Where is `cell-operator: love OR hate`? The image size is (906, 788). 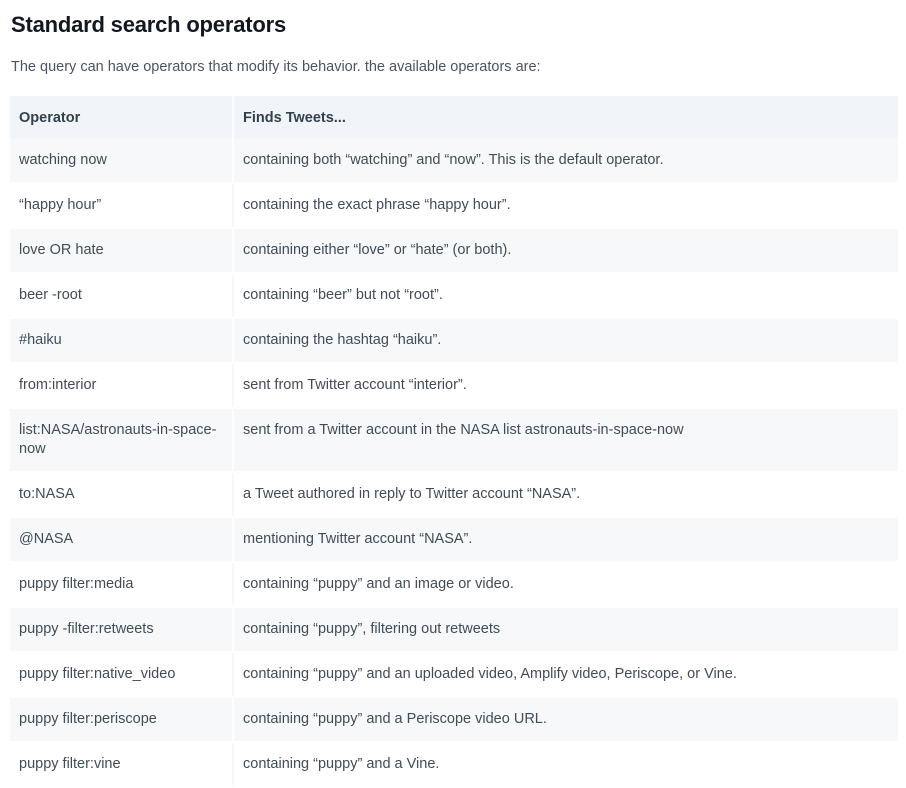 cell-operator: love OR hate is located at coordinates (122, 251).